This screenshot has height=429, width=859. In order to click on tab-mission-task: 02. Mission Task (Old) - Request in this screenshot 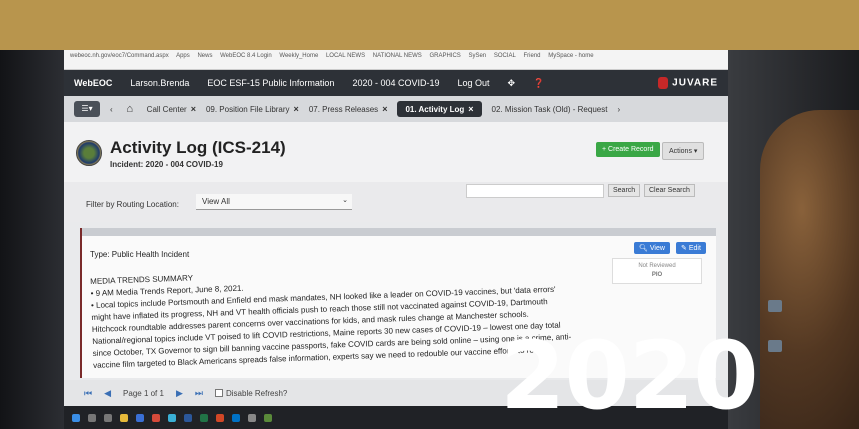, I will do `click(550, 109)`.